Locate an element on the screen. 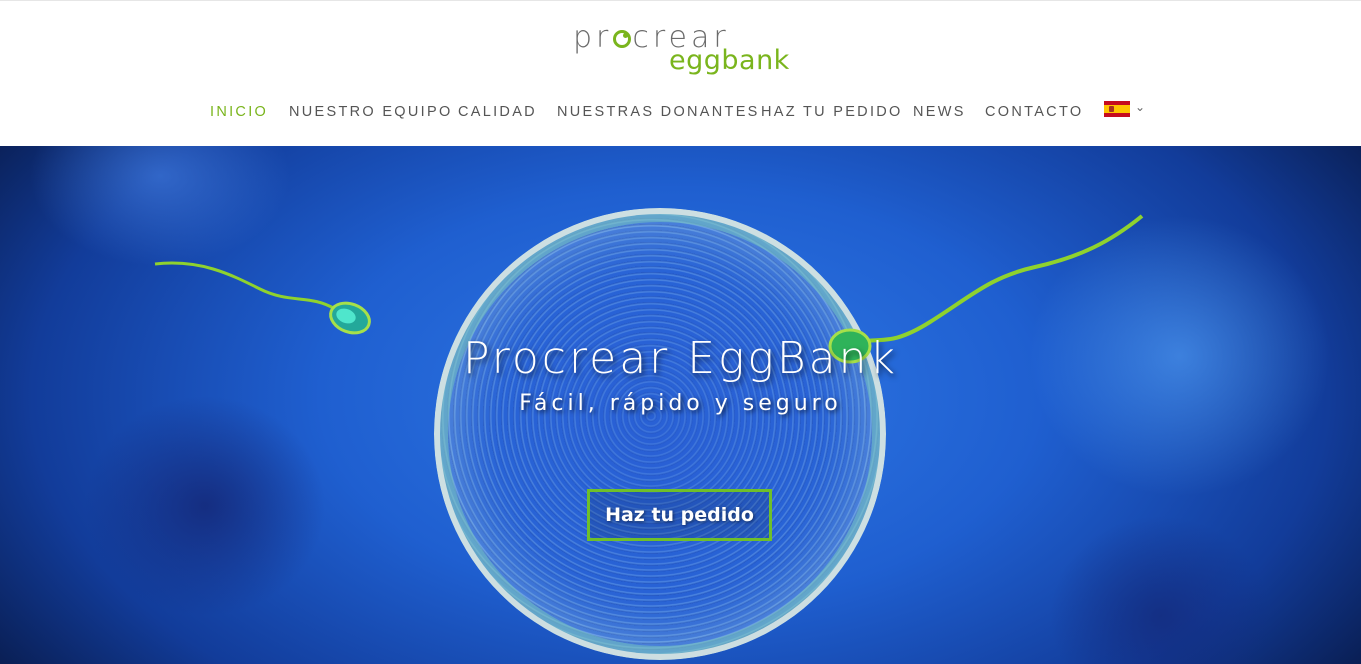 The width and height of the screenshot is (1361, 664). nav-item-nuestras-donantes: NUESTRAS DONANTES is located at coordinates (658, 112).